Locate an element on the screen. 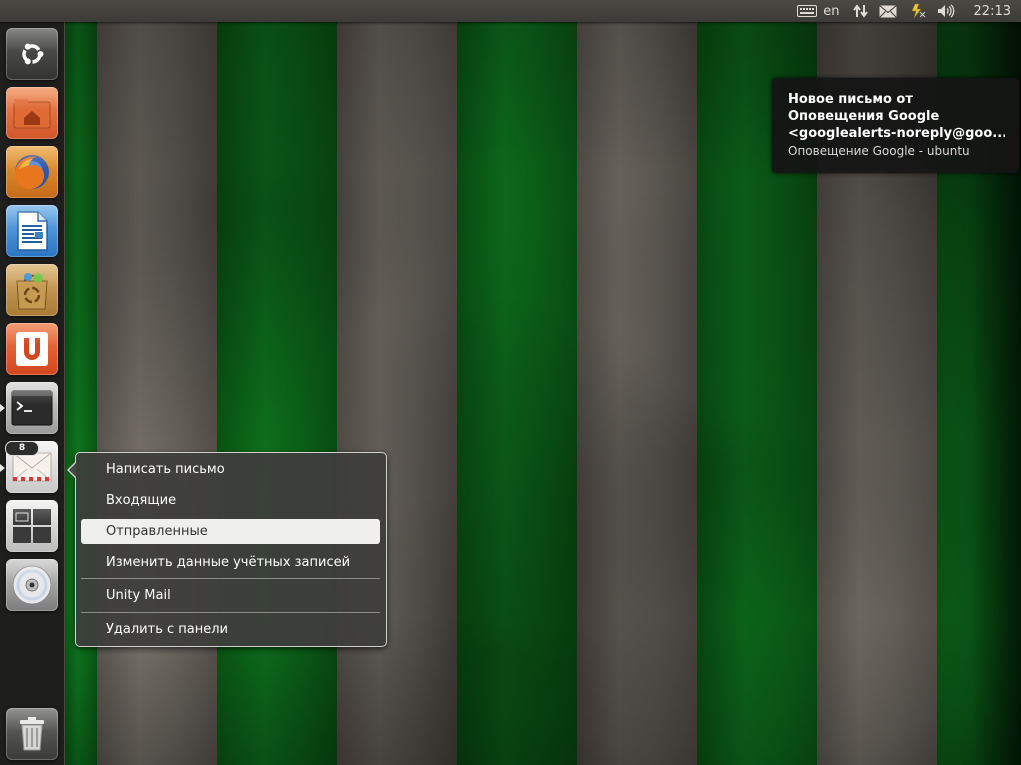 Image resolution: width=1021 pixels, height=765 pixels. launcher is located at coordinates (32, 393).